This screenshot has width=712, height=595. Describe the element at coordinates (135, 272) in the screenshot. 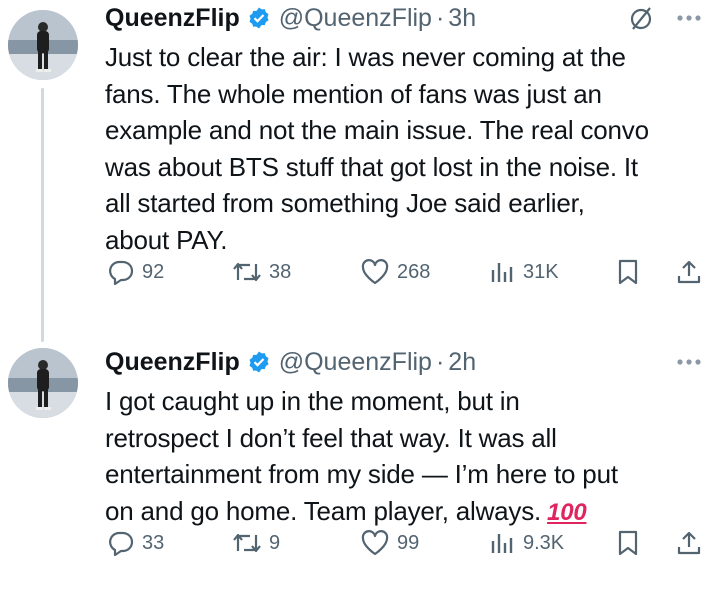

I see `reply-button: 92` at that location.